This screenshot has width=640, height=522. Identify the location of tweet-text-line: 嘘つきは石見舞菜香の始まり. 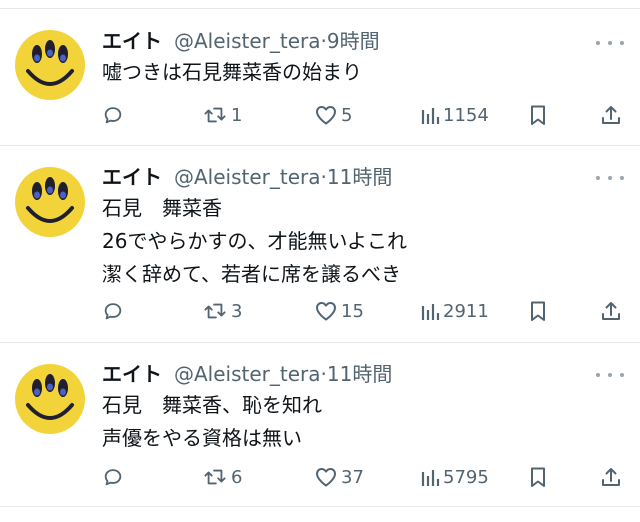
(232, 72).